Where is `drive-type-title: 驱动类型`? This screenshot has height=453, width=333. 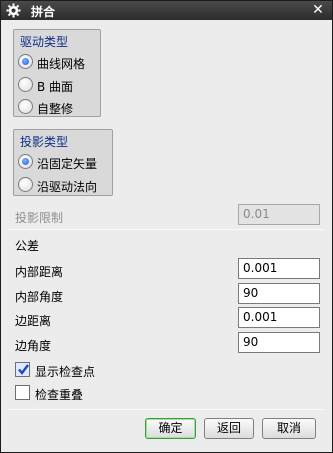
drive-type-title: 驱动类型 is located at coordinates (44, 42).